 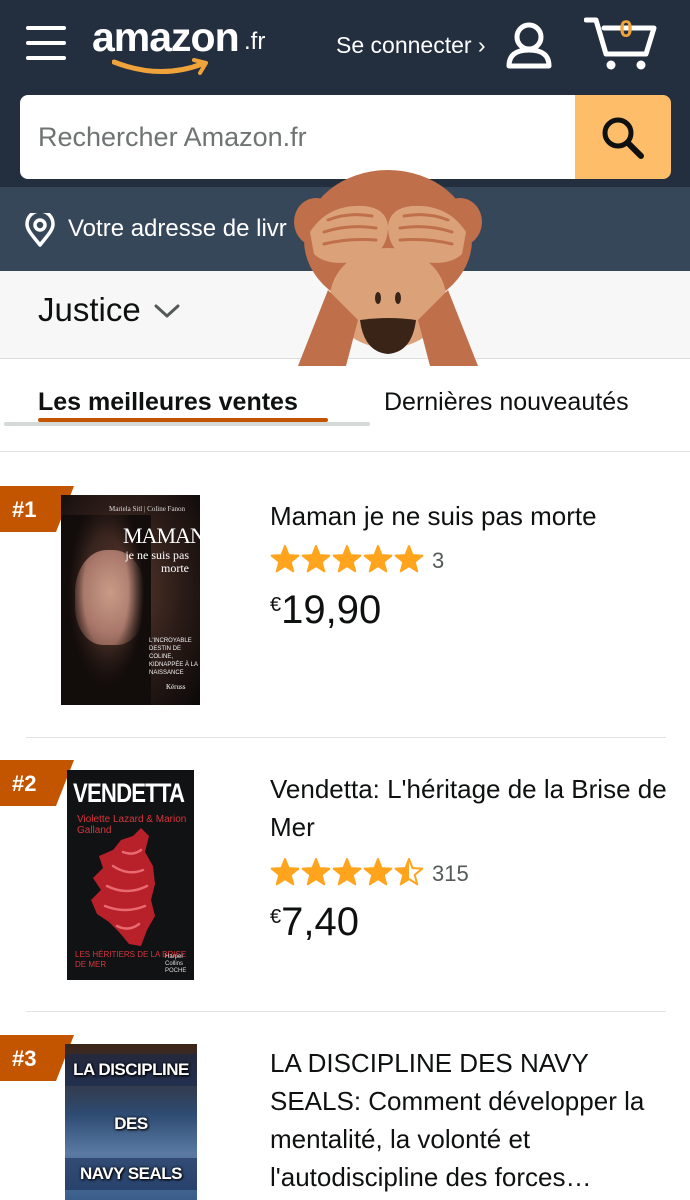 What do you see at coordinates (187, 424) in the screenshot?
I see `tab-scroll-track` at bounding box center [187, 424].